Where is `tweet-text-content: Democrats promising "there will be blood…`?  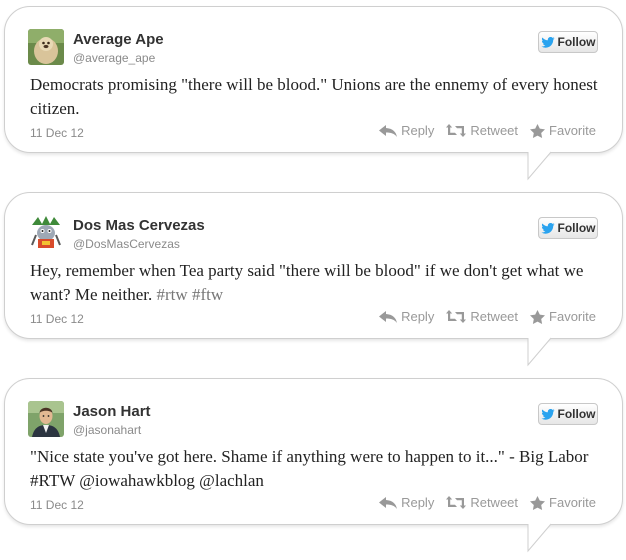 tweet-text-content: Democrats promising "there will be blood… is located at coordinates (314, 96).